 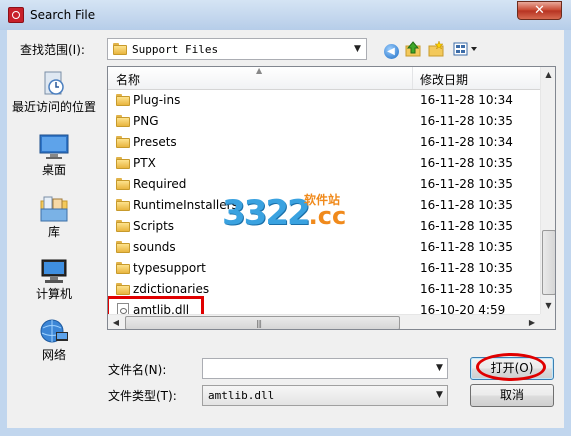 I want to click on place-libraries: 库, so click(x=54, y=217).